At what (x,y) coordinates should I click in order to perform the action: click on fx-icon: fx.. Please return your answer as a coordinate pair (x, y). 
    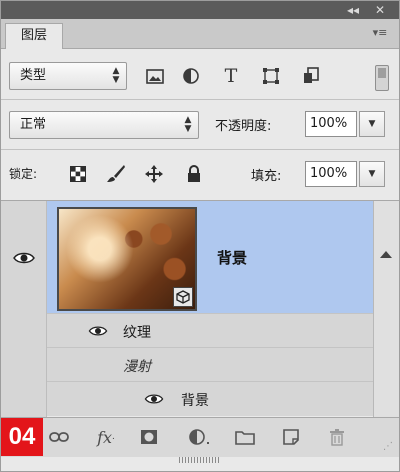
    Looking at the image, I should click on (106, 437).